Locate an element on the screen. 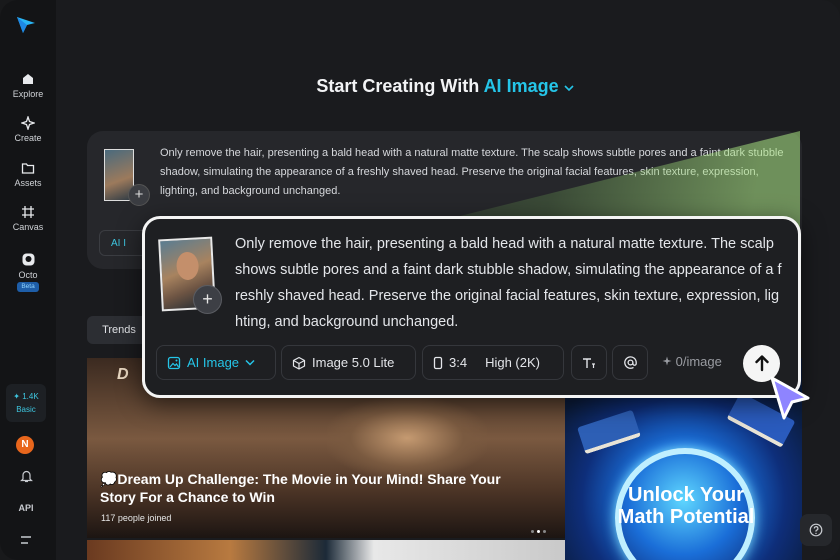 This screenshot has height=560, width=840. banner-logo: D is located at coordinates (123, 374).